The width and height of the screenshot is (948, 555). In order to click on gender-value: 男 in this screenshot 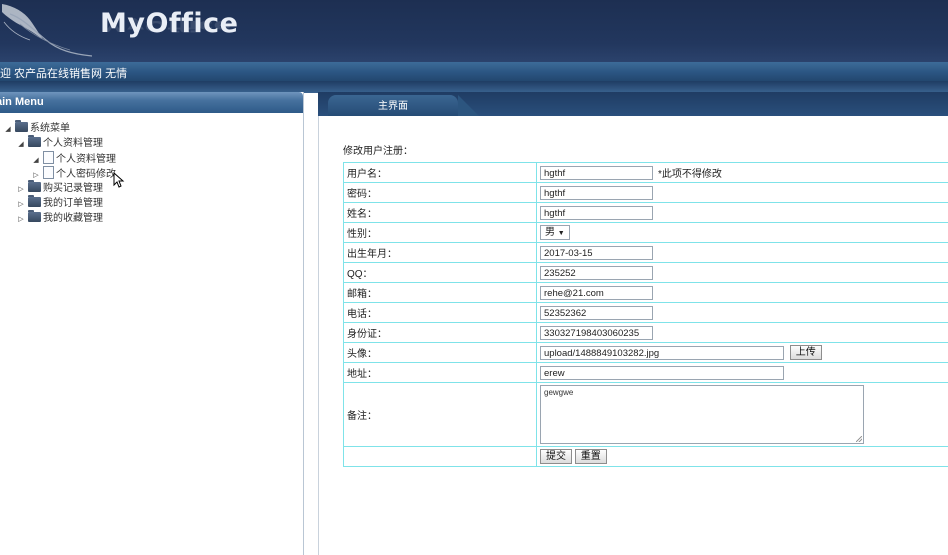, I will do `click(550, 232)`.